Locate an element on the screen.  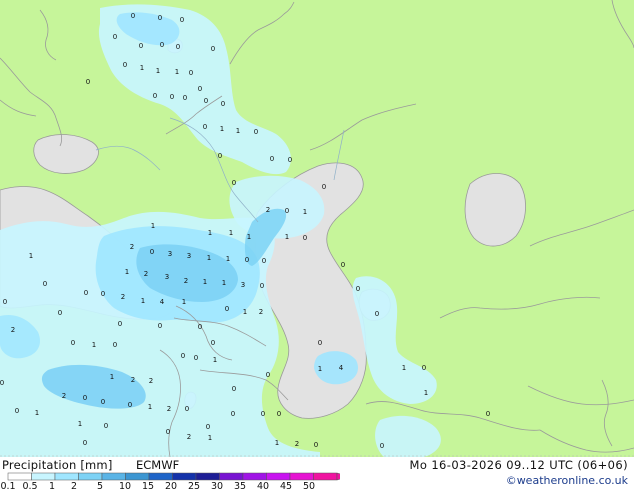
precip-value-41: 3 is located at coordinates (189, 256).